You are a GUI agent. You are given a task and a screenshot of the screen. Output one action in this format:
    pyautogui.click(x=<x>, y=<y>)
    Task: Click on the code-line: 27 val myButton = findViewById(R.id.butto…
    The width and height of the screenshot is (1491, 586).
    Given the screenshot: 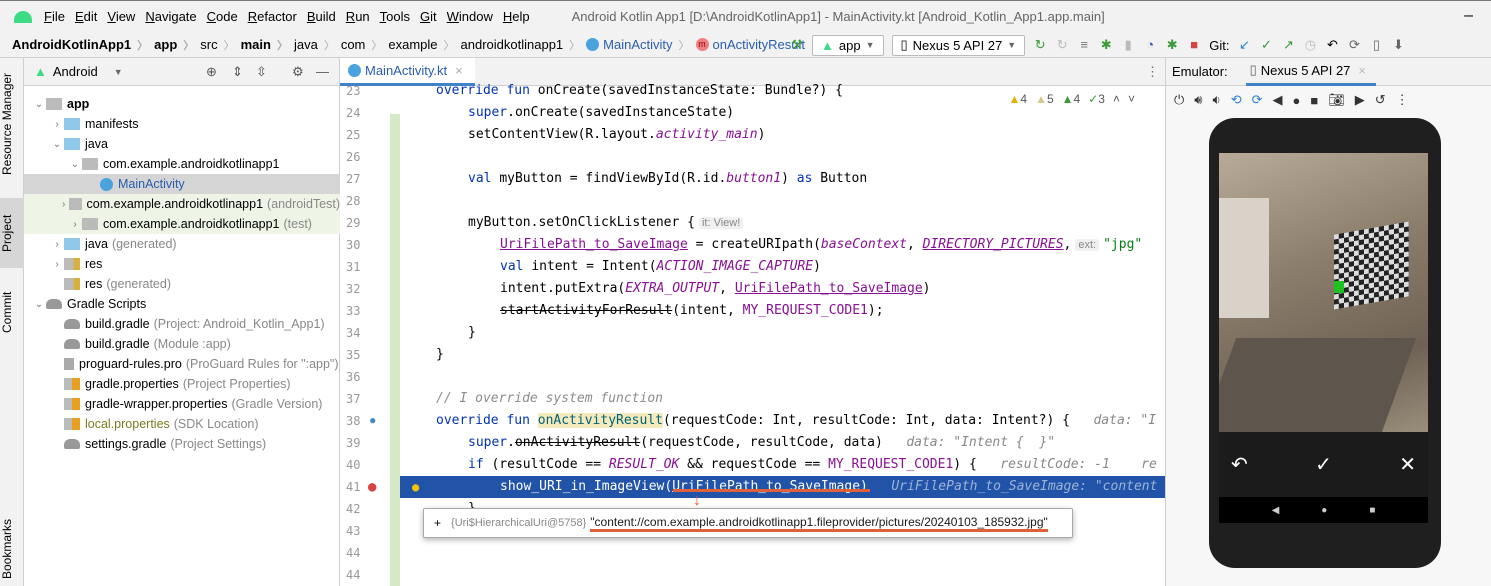 What is the action you would take?
    pyautogui.click(x=752, y=179)
    